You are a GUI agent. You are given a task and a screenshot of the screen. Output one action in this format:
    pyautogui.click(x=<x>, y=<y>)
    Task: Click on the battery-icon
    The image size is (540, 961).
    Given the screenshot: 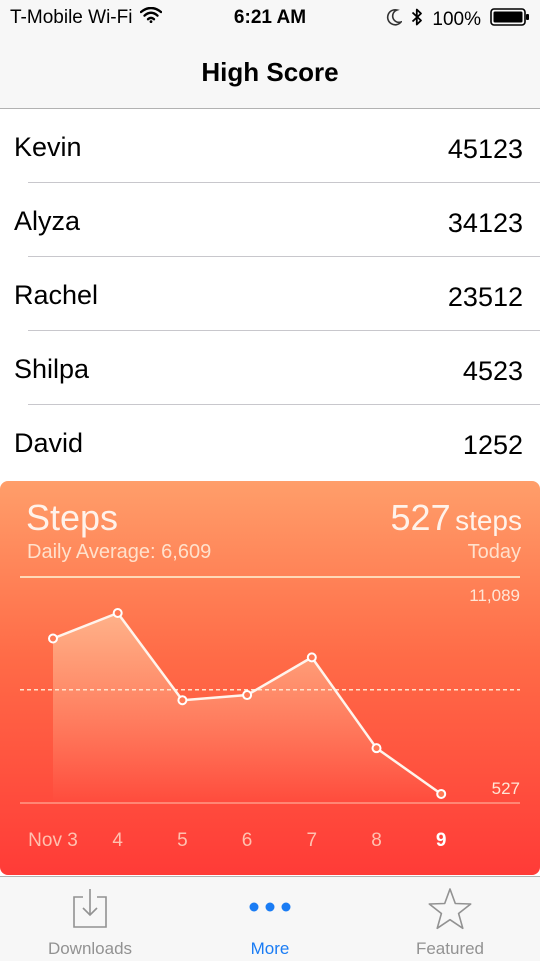 What is the action you would take?
    pyautogui.click(x=510, y=20)
    